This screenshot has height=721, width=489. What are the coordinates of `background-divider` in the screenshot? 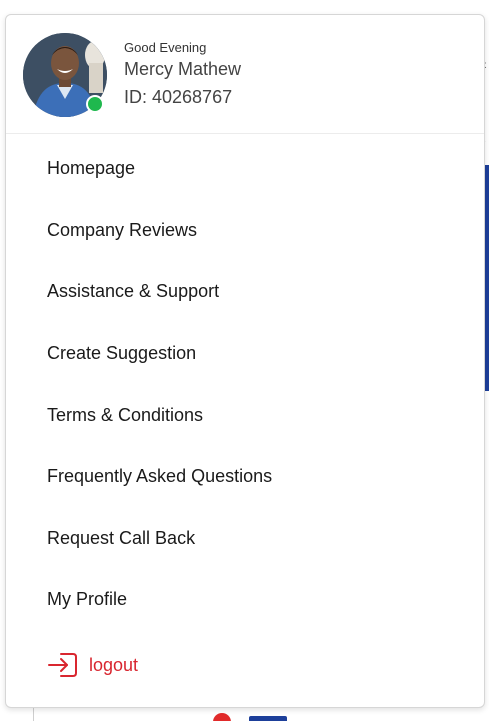 It's located at (33, 714).